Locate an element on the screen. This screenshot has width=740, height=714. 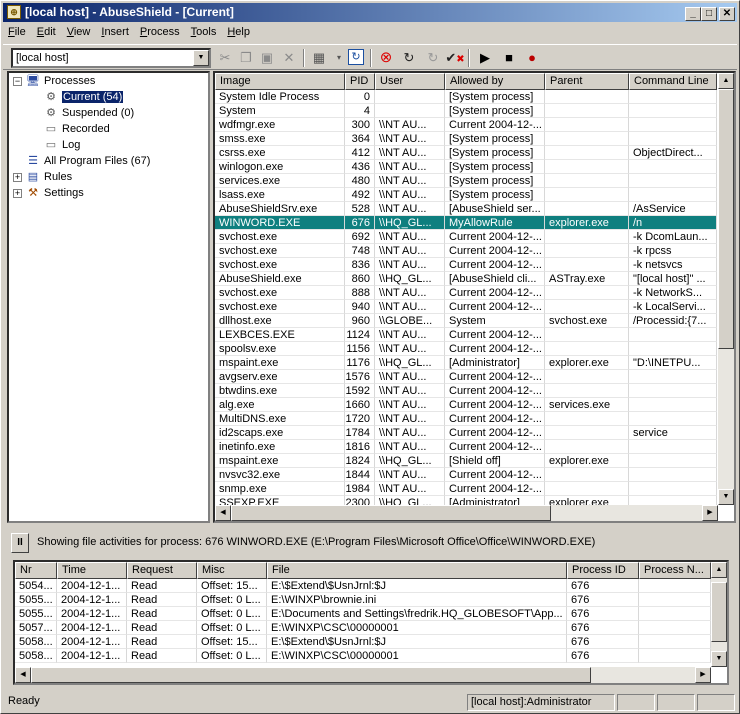
menu-tools: Tools is located at coordinates (204, 32).